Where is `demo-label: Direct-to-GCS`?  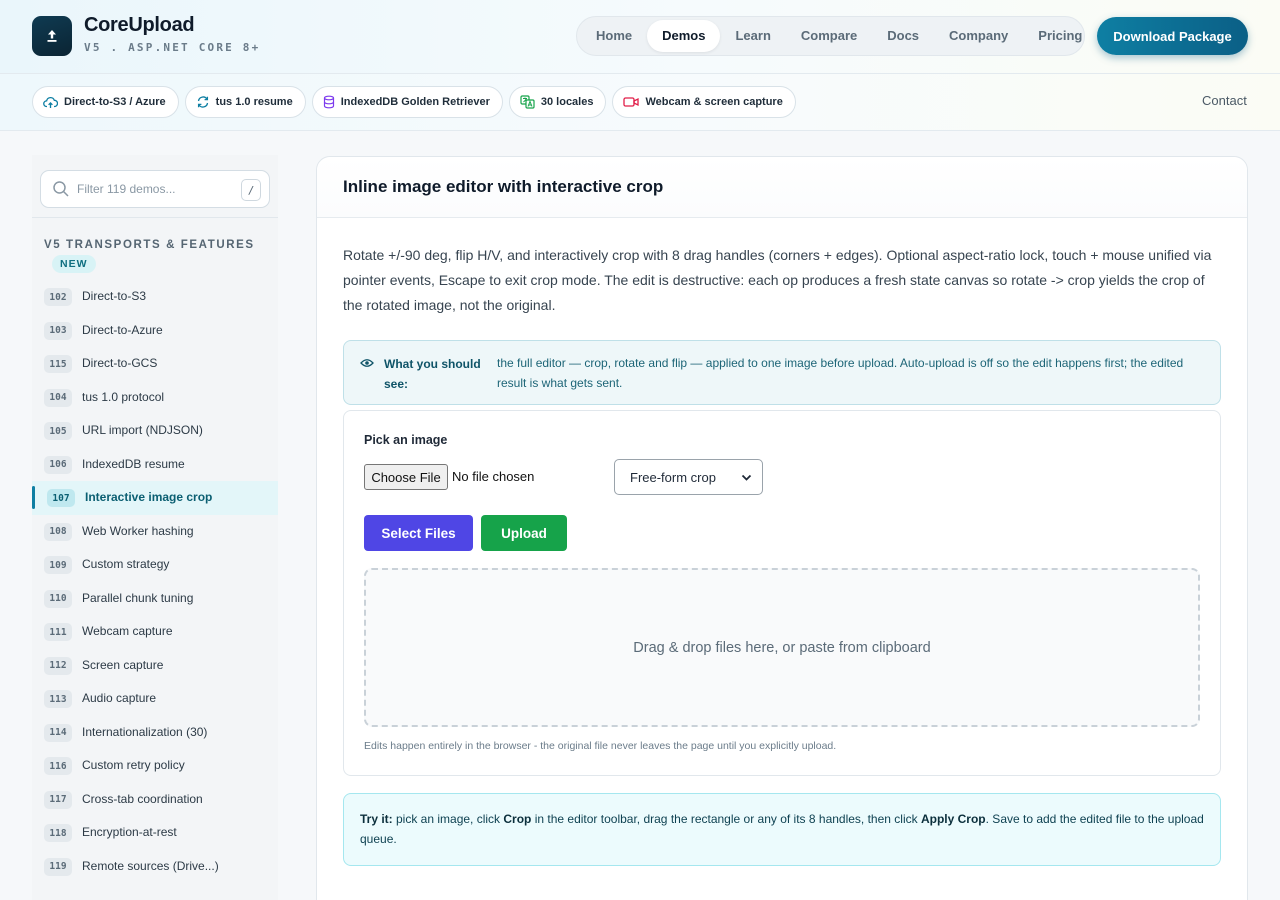 demo-label: Direct-to-GCS is located at coordinates (120, 363).